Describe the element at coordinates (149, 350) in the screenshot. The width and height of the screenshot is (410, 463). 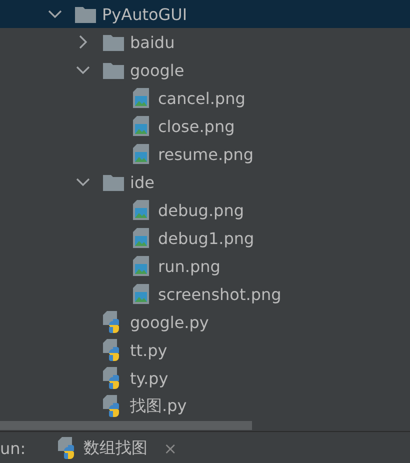
I see `item-label: tt.py` at that location.